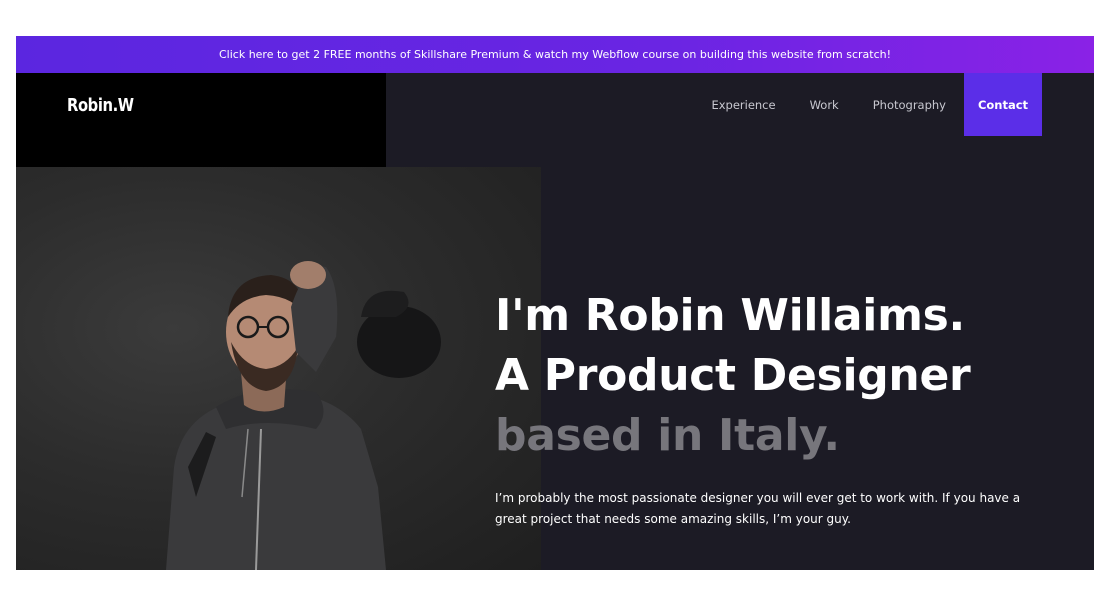  I want to click on main-nav: Experience Work Photography Contact, so click(859, 104).